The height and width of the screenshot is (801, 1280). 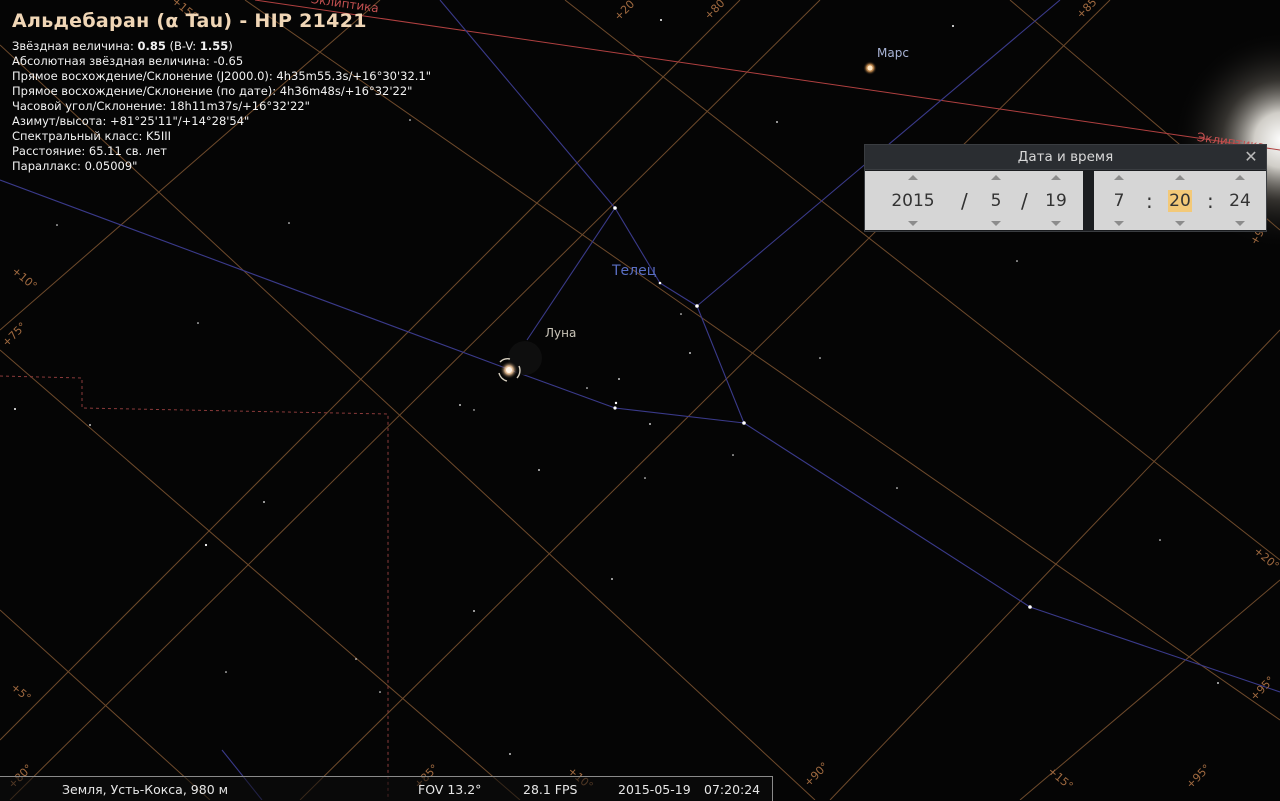 What do you see at coordinates (214, 46) in the screenshot?
I see `bv-value: 1.55` at bounding box center [214, 46].